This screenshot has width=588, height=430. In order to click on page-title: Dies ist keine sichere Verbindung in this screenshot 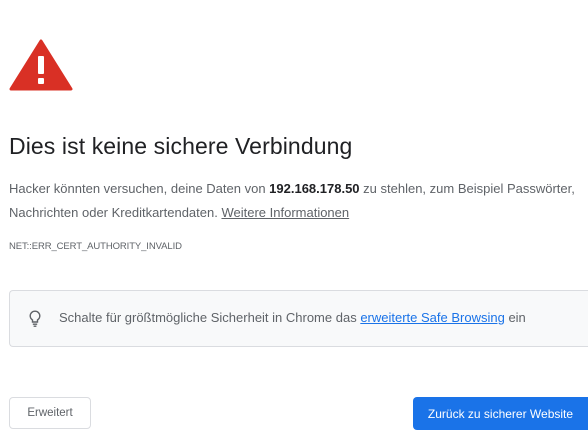, I will do `click(181, 146)`.